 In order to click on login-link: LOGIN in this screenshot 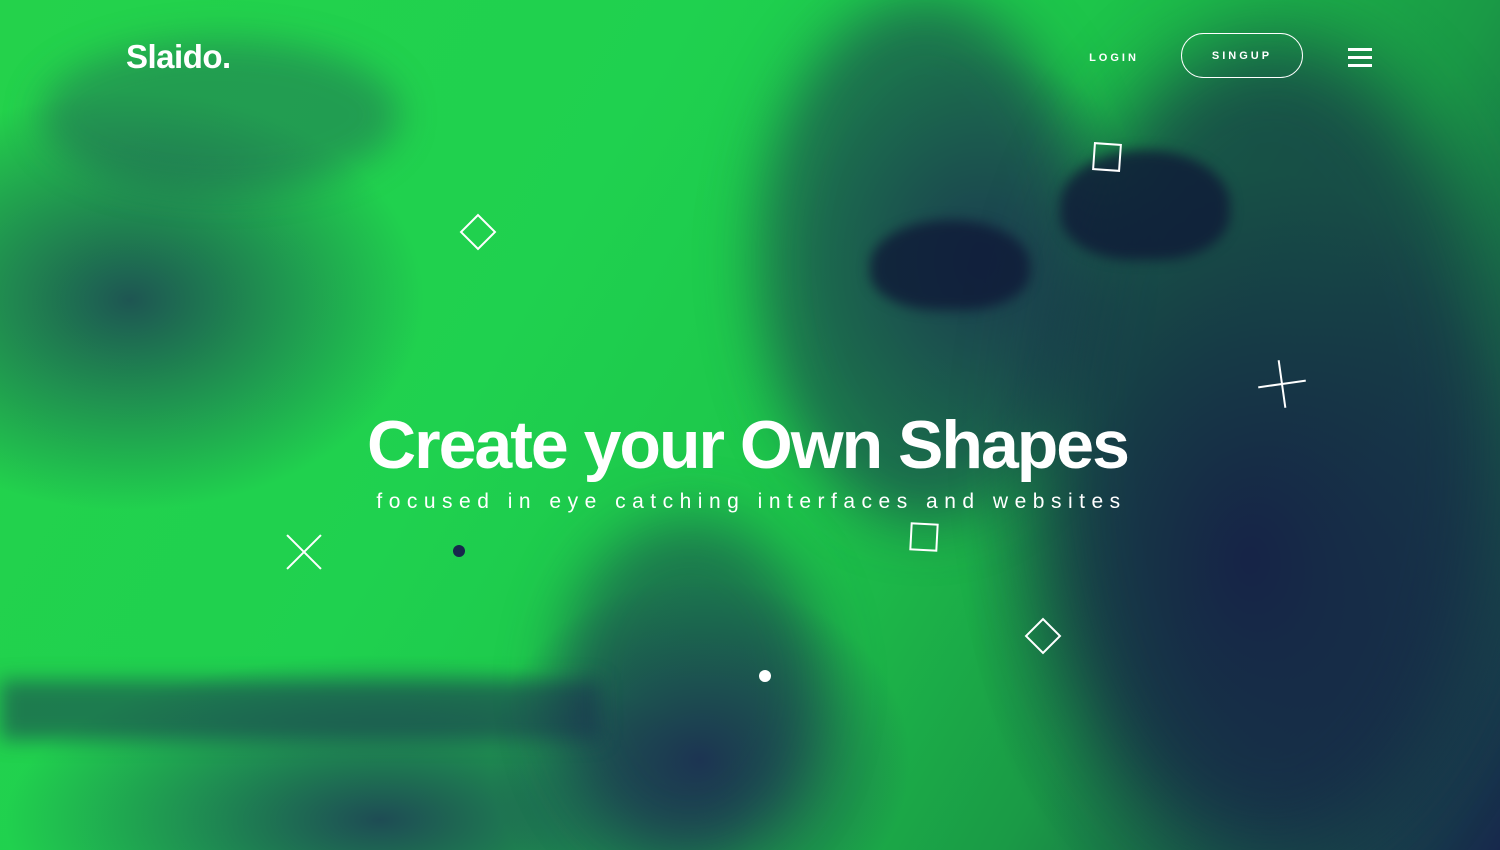, I will do `click(1114, 58)`.